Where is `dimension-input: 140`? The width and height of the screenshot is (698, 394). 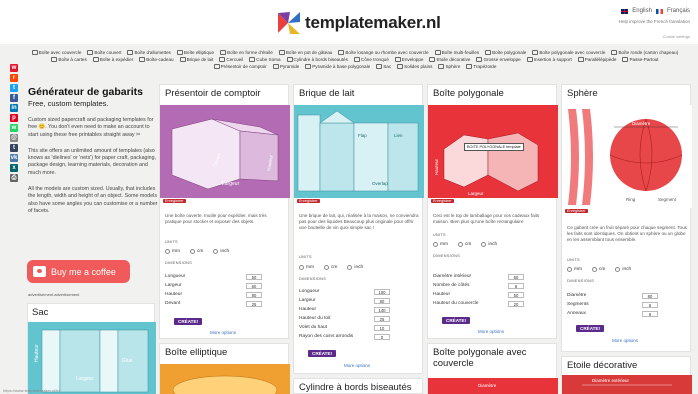 dimension-input: 140 is located at coordinates (382, 310).